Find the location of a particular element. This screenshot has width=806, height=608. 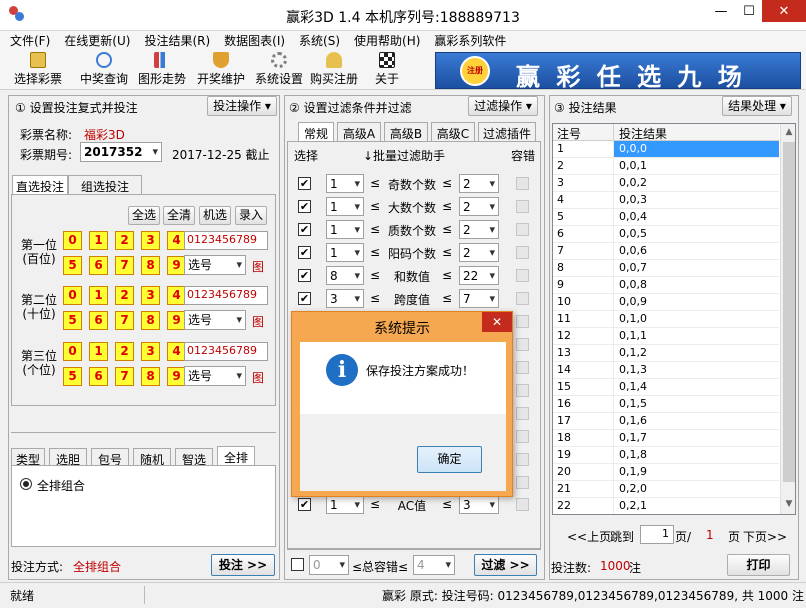

table-row: 1 0,0,0 is located at coordinates (666, 149).